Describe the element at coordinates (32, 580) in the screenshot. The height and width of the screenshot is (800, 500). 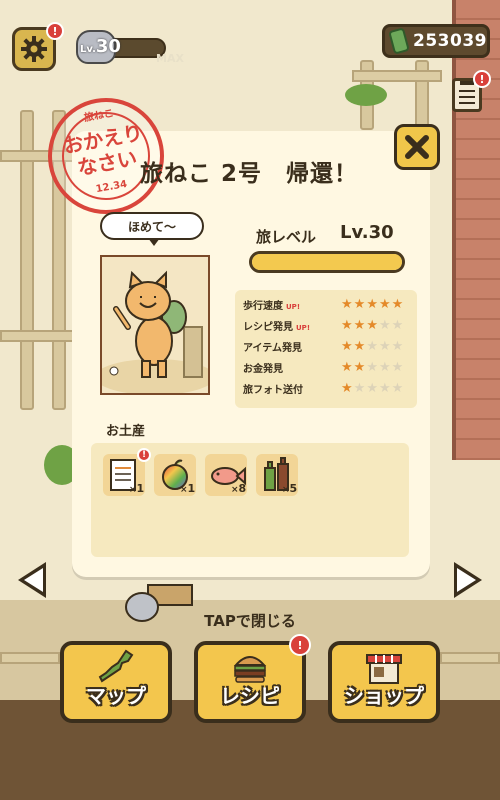
I see `previous-arrow-icon` at that location.